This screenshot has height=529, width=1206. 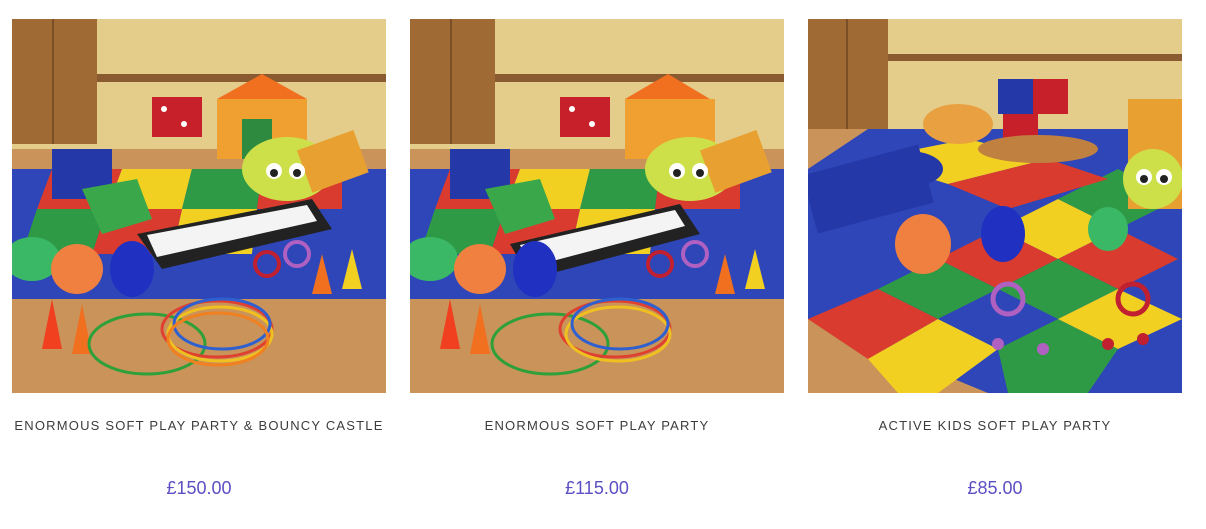 What do you see at coordinates (995, 425) in the screenshot?
I see `product-title: ACTIVE KIDS SOFT PLAY PARTY` at bounding box center [995, 425].